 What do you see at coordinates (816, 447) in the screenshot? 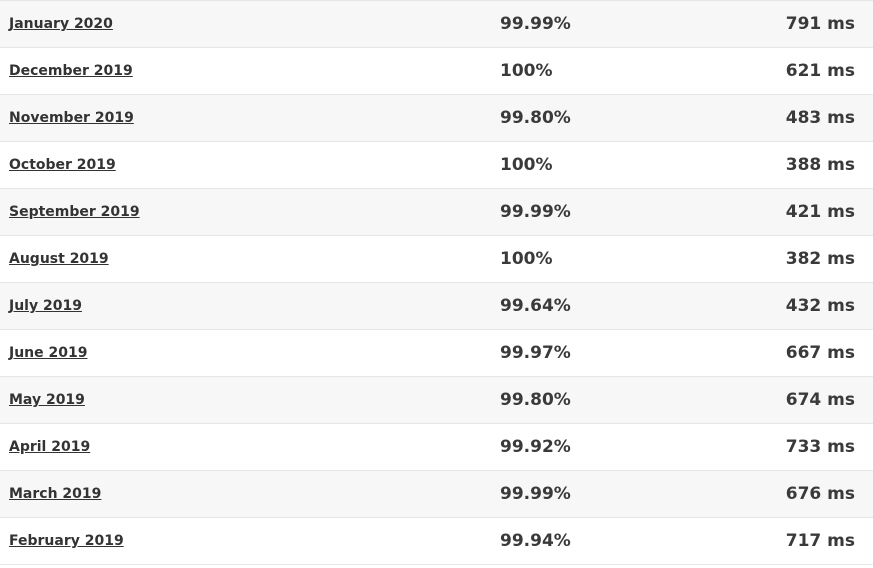
I see `response-time-cell: 733 ms` at bounding box center [816, 447].